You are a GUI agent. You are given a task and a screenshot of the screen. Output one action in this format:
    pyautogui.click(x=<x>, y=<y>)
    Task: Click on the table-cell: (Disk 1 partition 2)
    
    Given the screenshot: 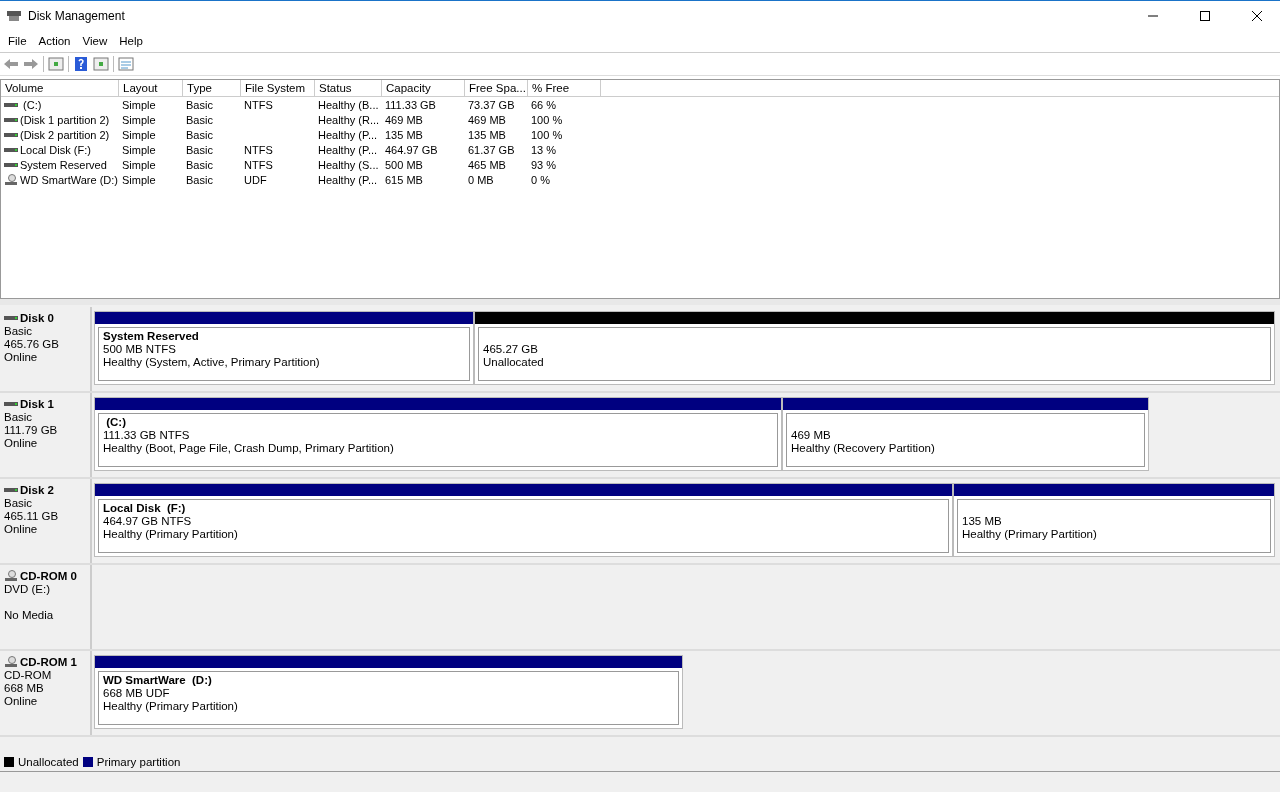 What is the action you would take?
    pyautogui.click(x=65, y=119)
    